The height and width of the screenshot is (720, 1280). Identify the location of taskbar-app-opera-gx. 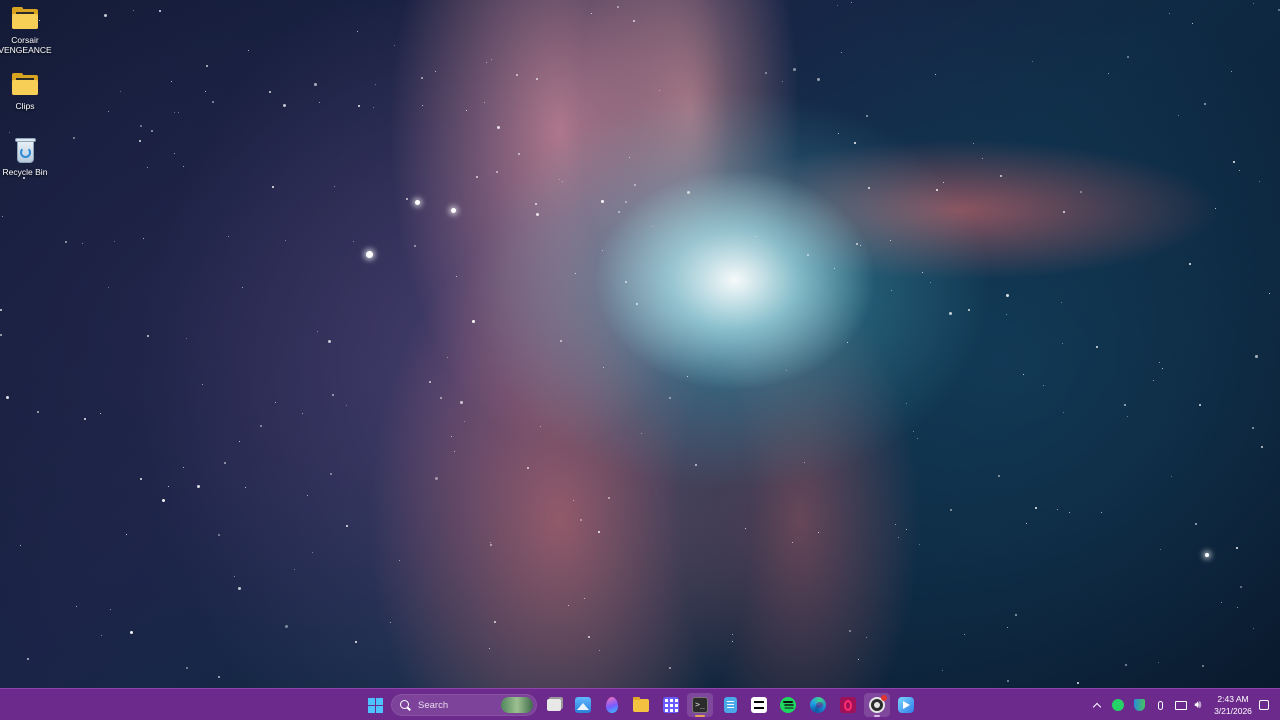
(848, 705).